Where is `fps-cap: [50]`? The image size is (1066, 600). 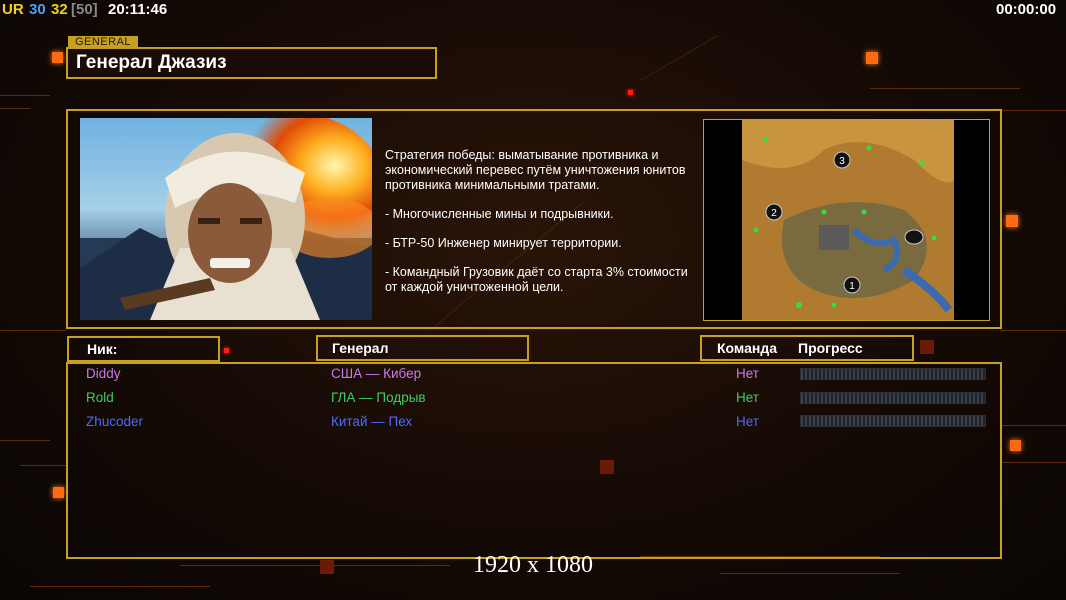 fps-cap: [50] is located at coordinates (84, 9).